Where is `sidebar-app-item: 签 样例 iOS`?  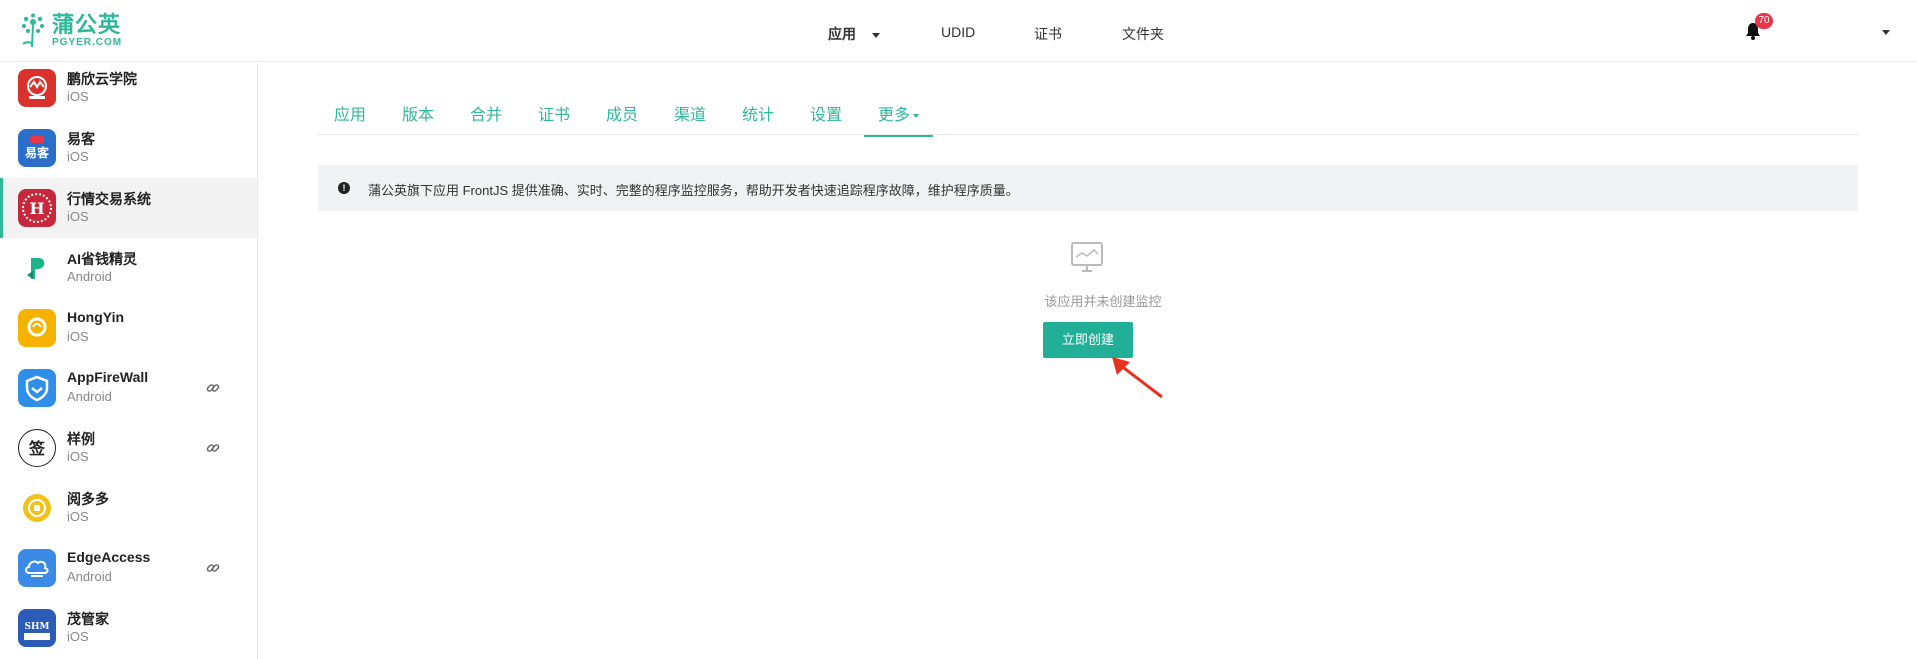
sidebar-app-item: 签 样例 iOS is located at coordinates (128, 448).